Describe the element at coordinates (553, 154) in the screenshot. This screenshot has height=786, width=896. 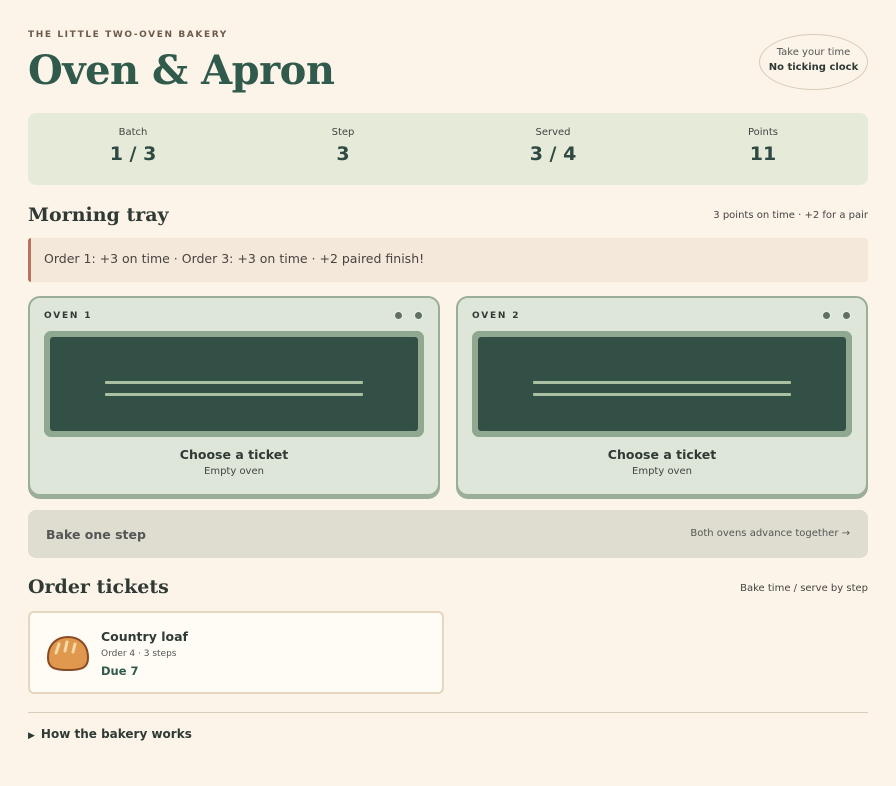
I see `stat-value: 3 / 4` at that location.